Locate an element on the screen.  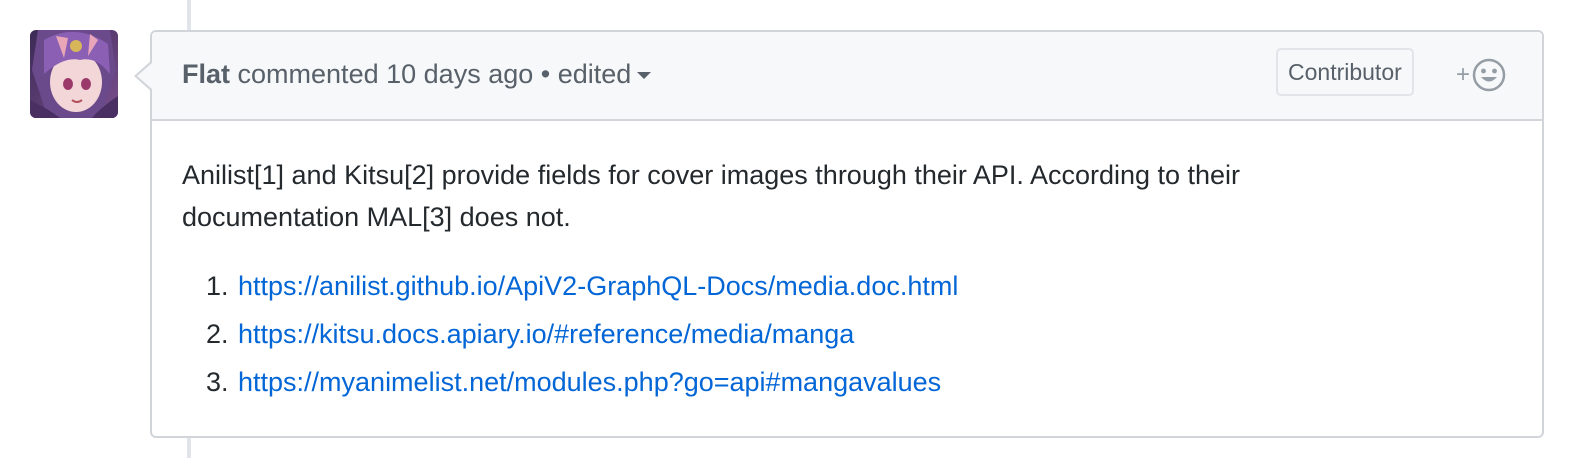
add-reaction-button: + is located at coordinates (1481, 75).